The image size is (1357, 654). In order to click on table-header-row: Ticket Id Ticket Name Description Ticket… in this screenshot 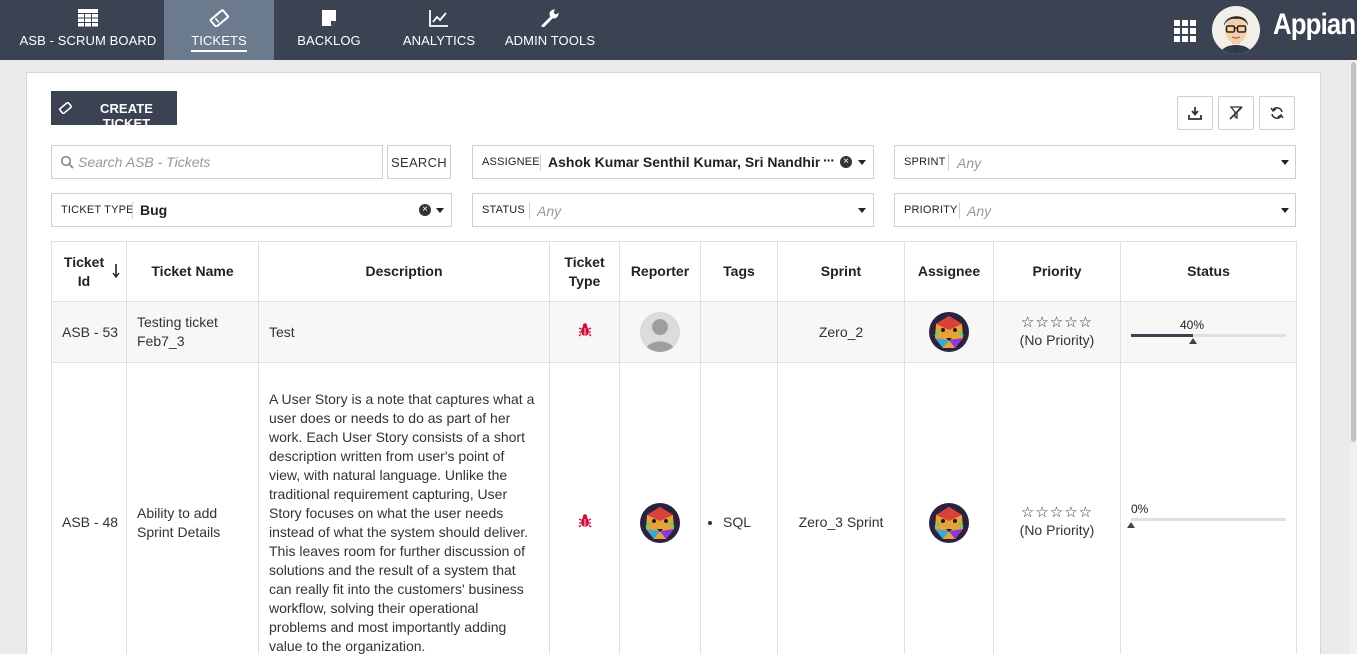, I will do `click(674, 271)`.